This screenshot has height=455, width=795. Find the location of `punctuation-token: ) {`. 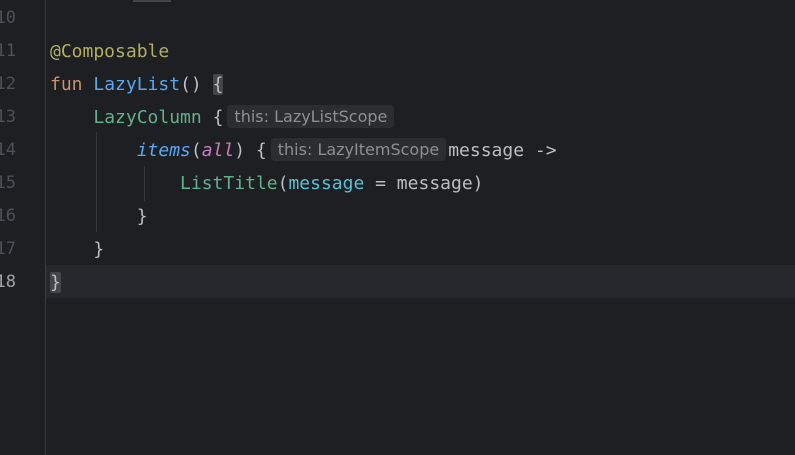

punctuation-token: ) { is located at coordinates (250, 150).